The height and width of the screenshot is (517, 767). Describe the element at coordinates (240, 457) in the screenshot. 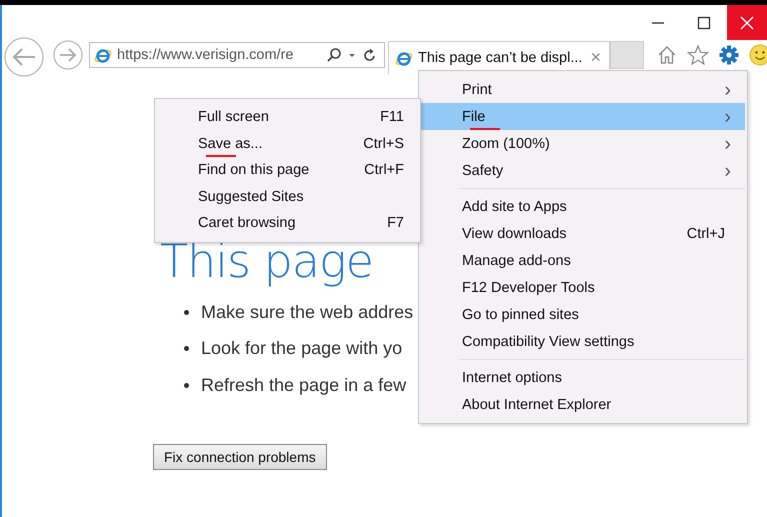

I see `fix-connection-button: Fix connection problems` at that location.